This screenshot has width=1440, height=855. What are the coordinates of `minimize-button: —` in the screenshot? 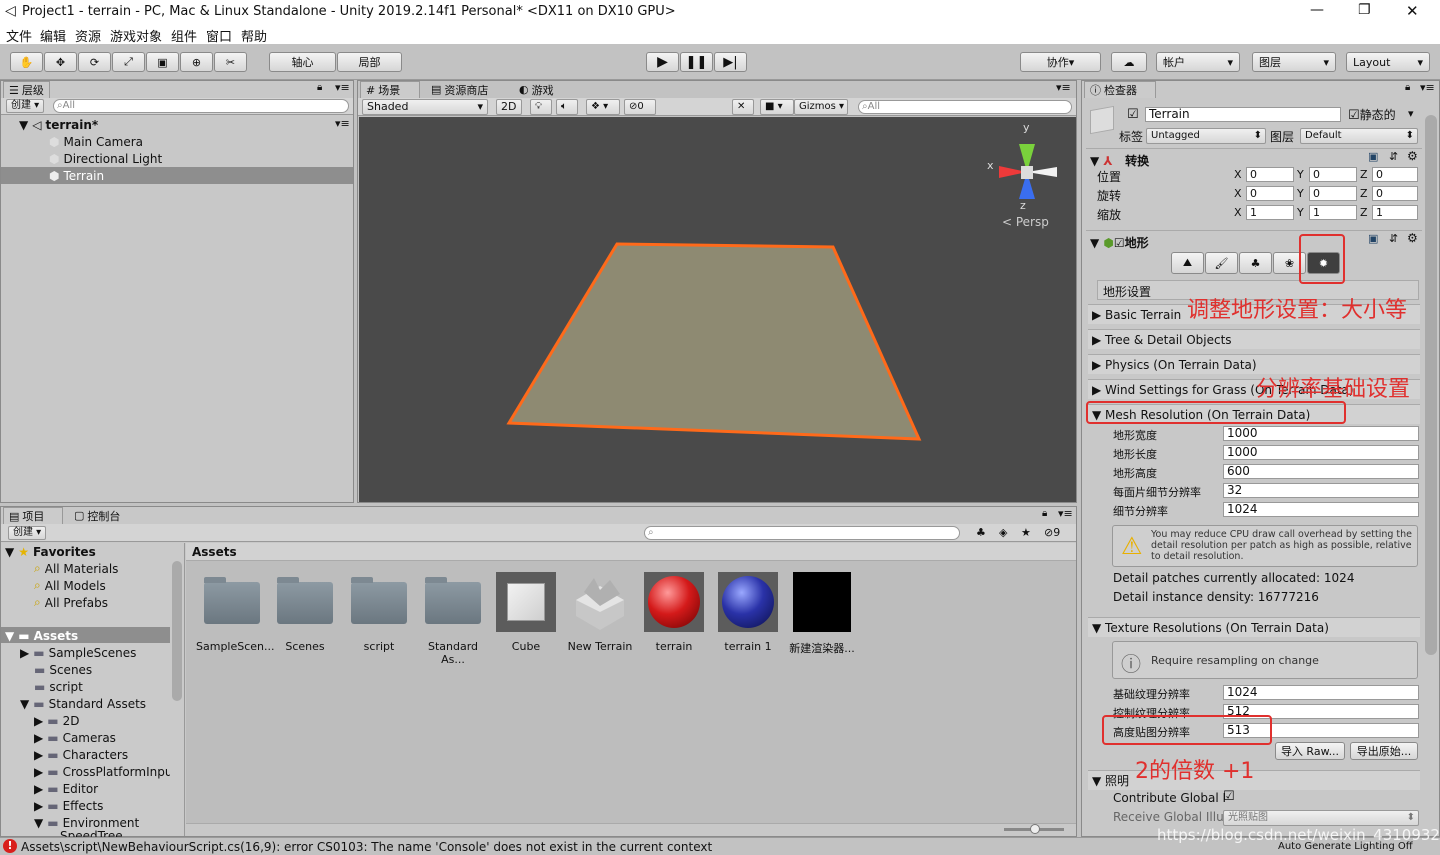 It's located at (1317, 10).